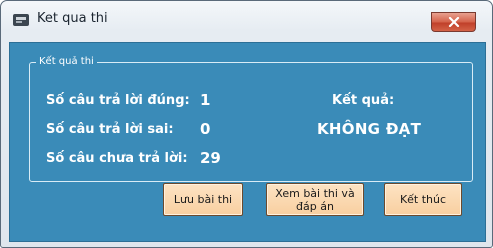 The height and width of the screenshot is (248, 493). I want to click on review-exam-label: Xem bài thi và đáp án, so click(315, 199).